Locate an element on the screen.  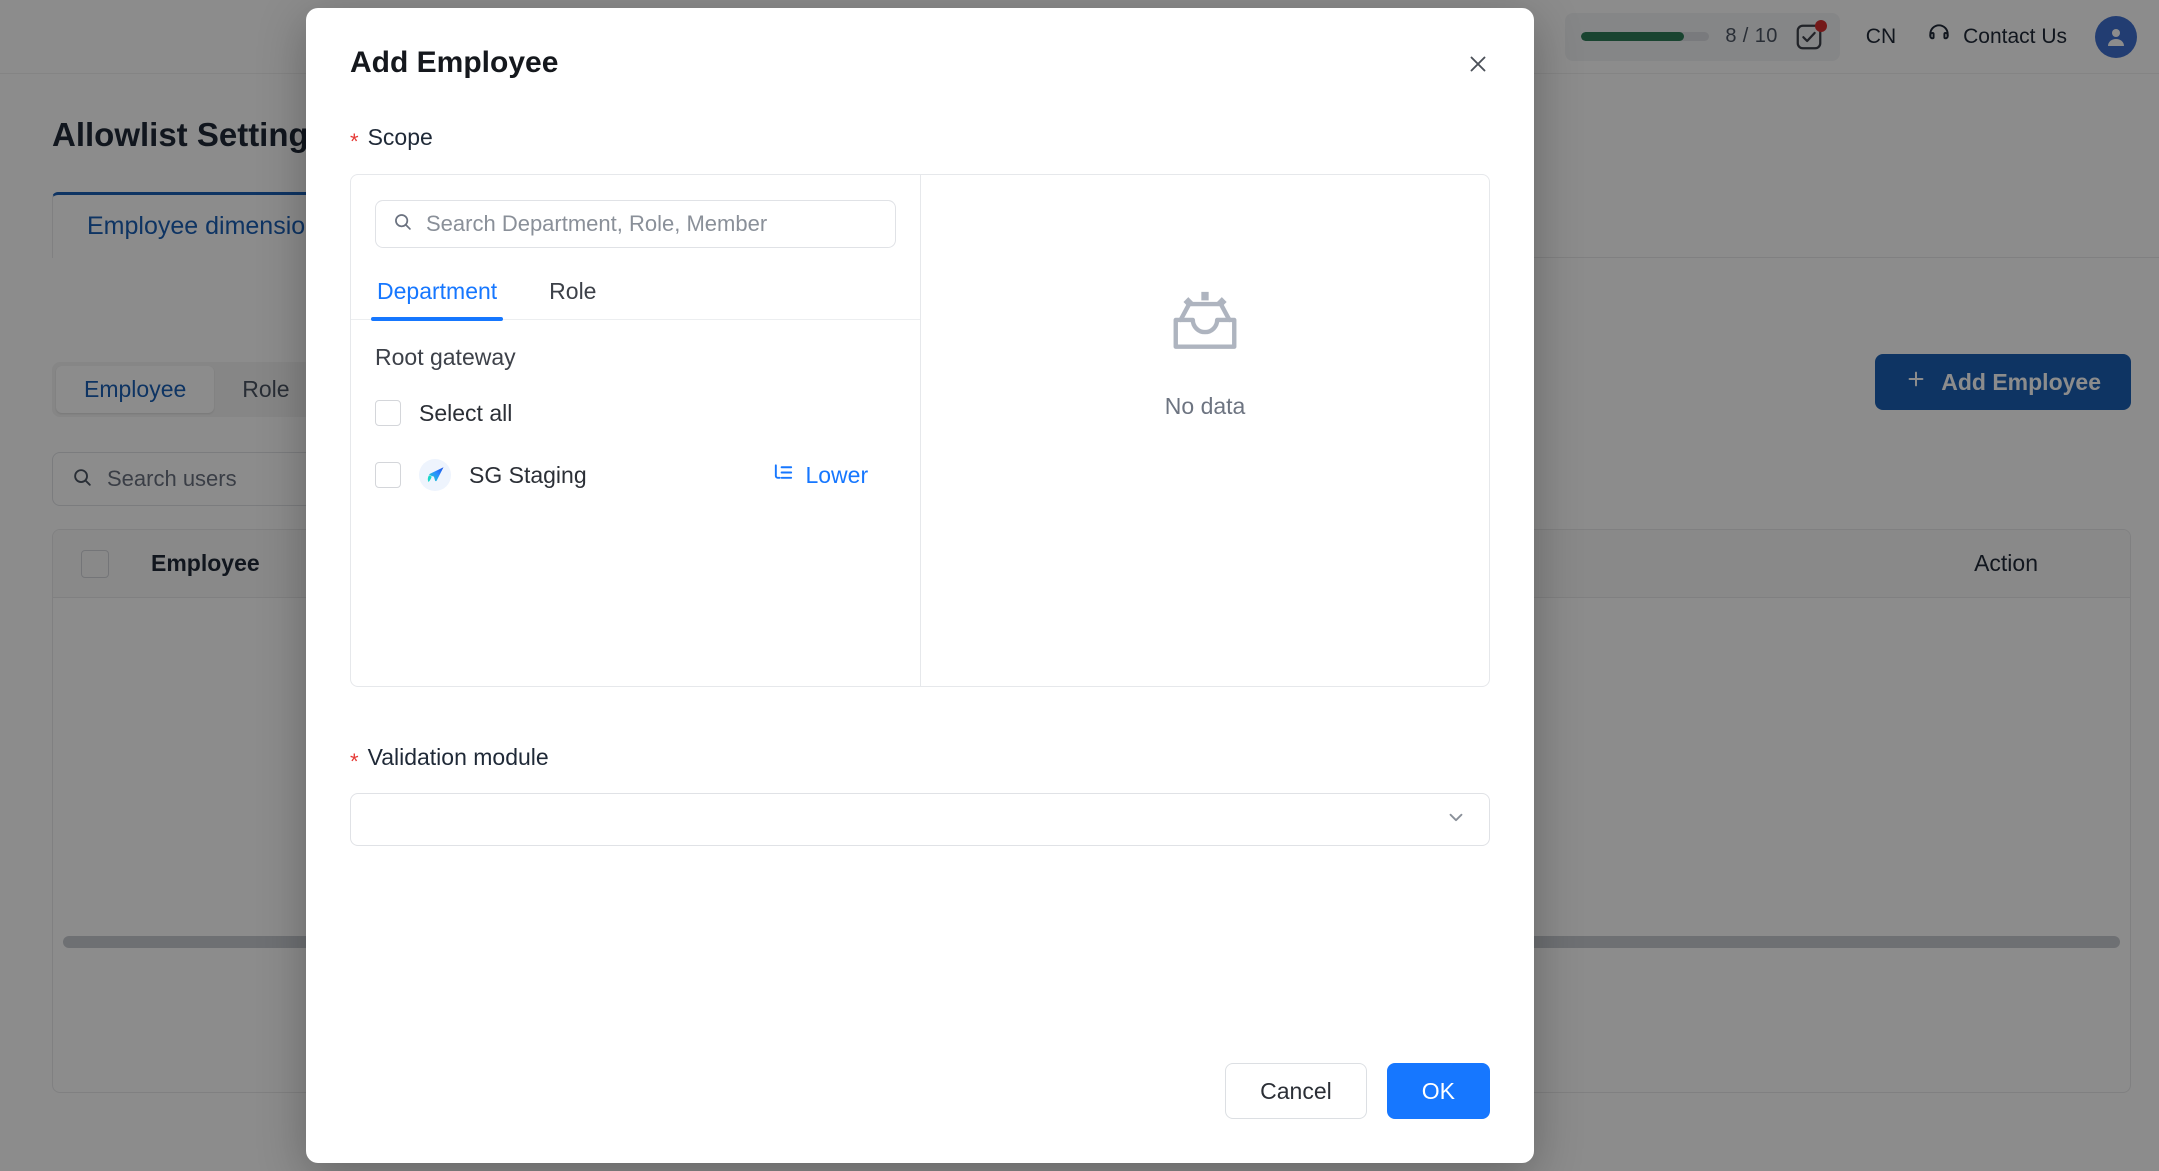
scope-search-placeholder: Search Department, Role, Member is located at coordinates (597, 223).